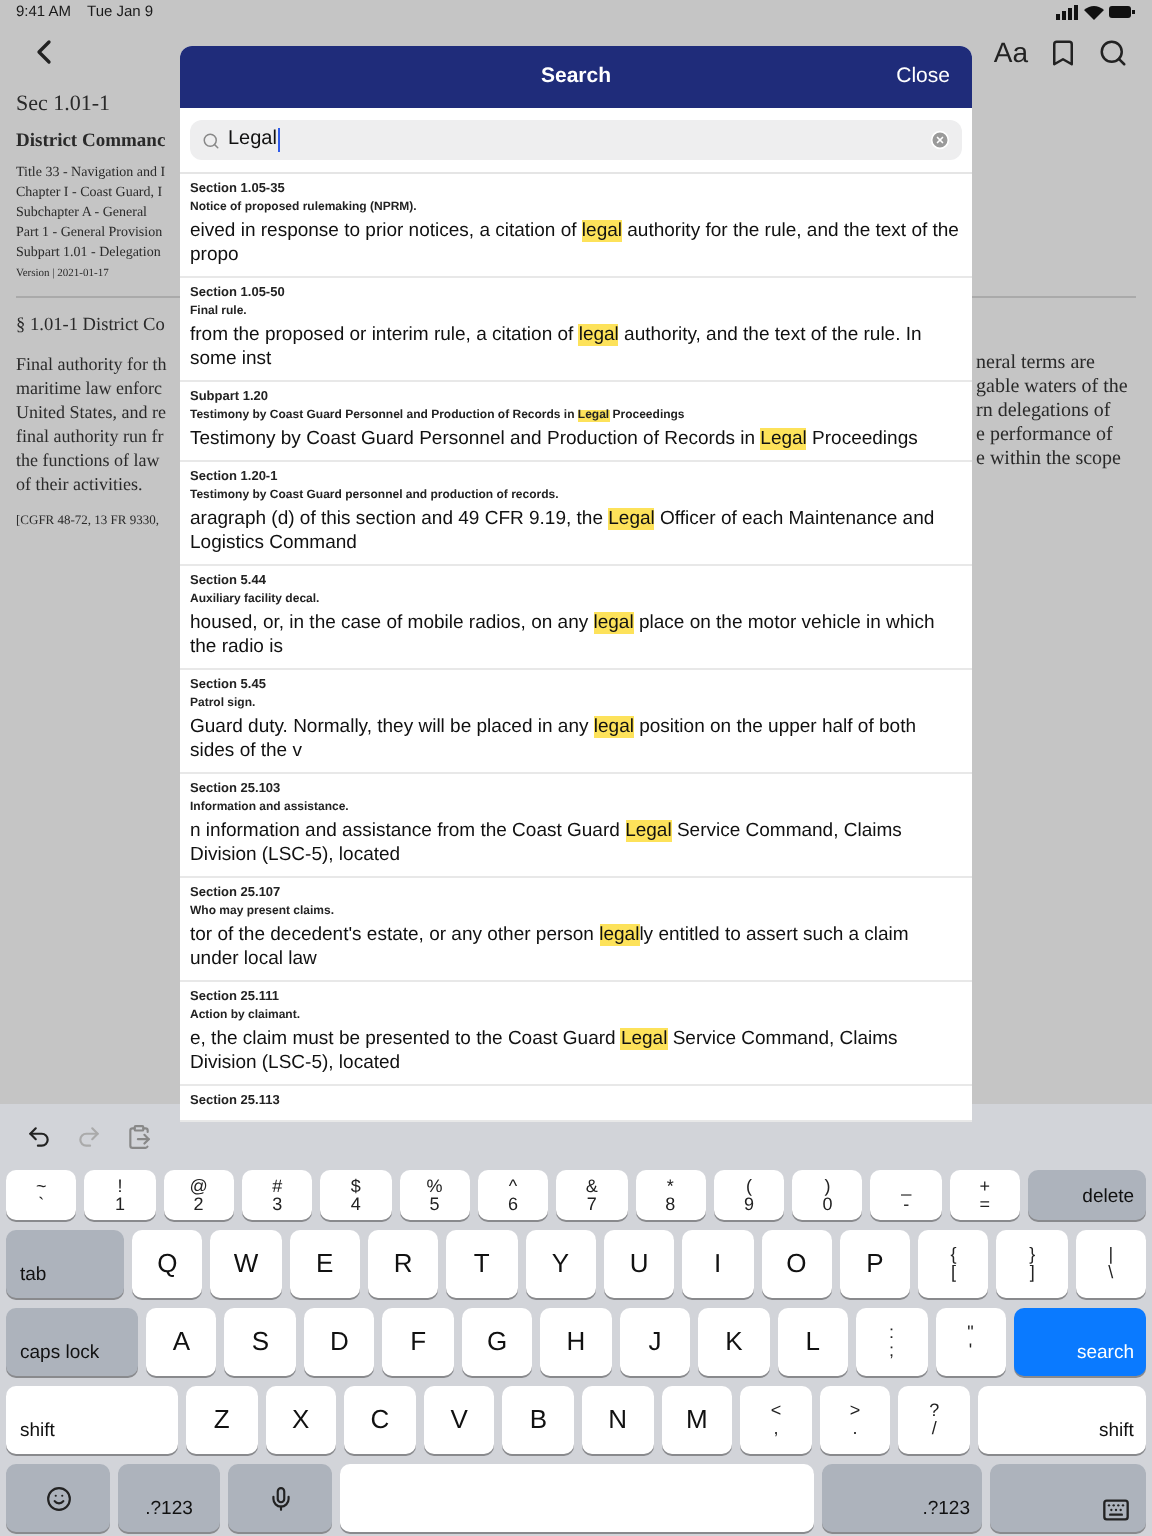  I want to click on keyboard-key: caps lock, so click(72, 1342).